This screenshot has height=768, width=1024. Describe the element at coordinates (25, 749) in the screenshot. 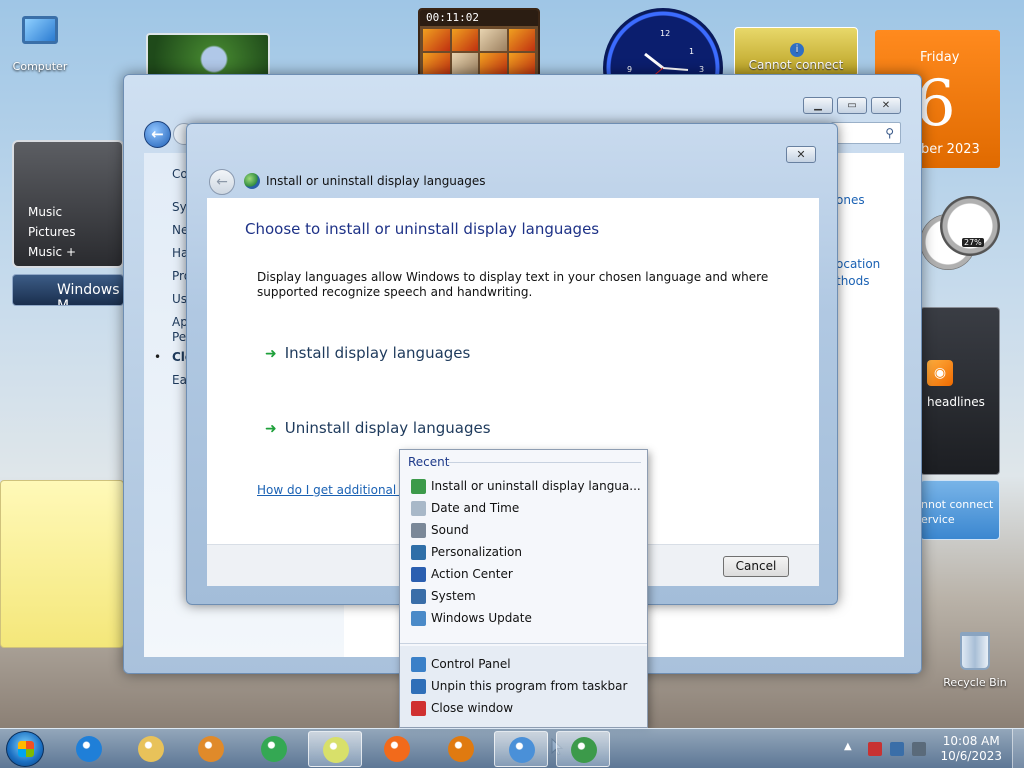

I see `start-button` at that location.